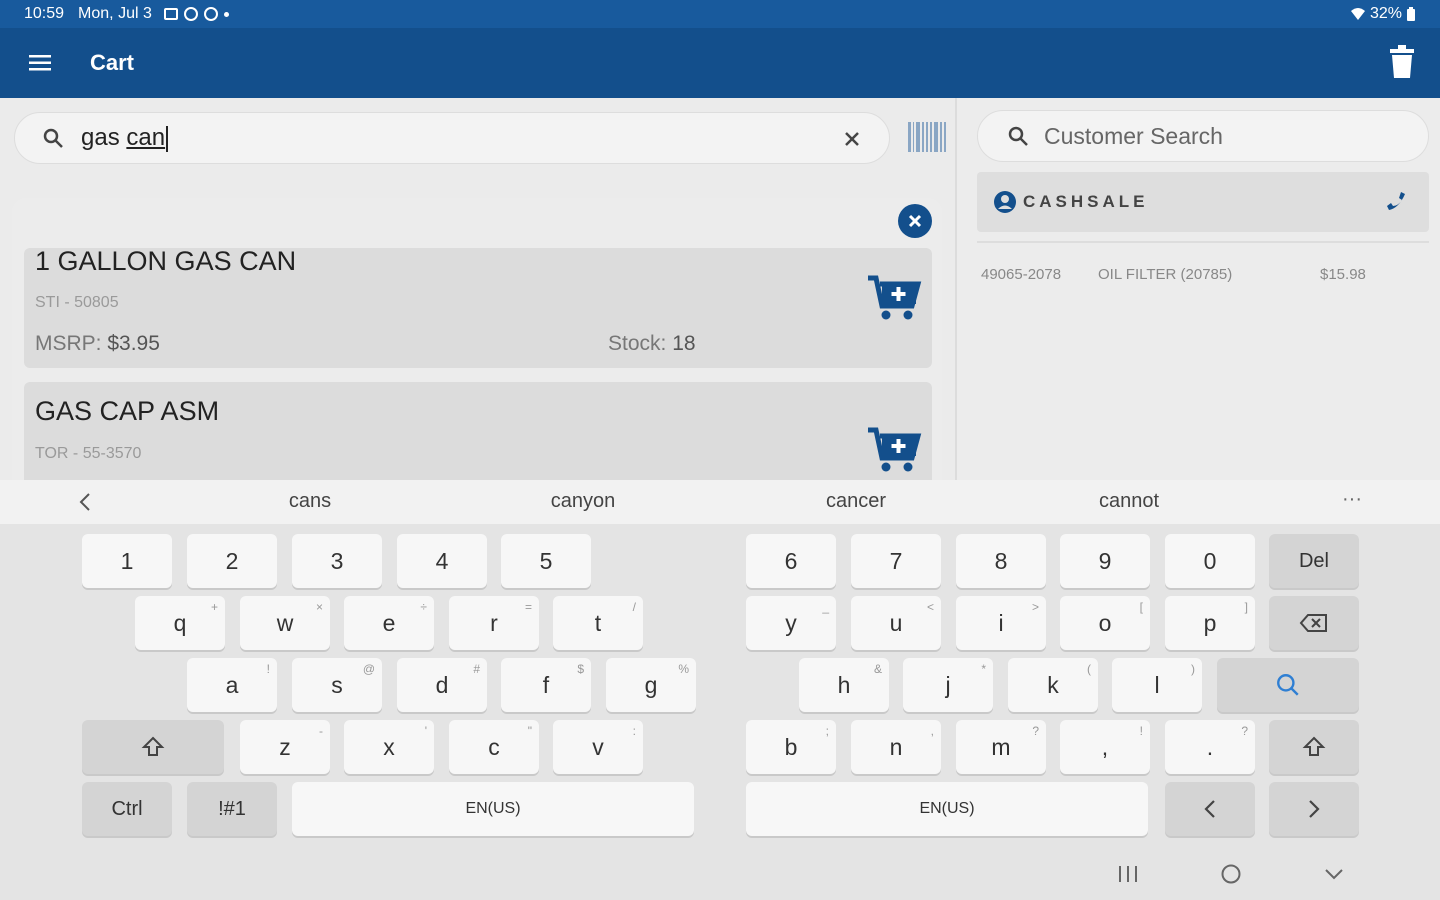 The height and width of the screenshot is (900, 1440). I want to click on wifi-icon, so click(1357, 14).